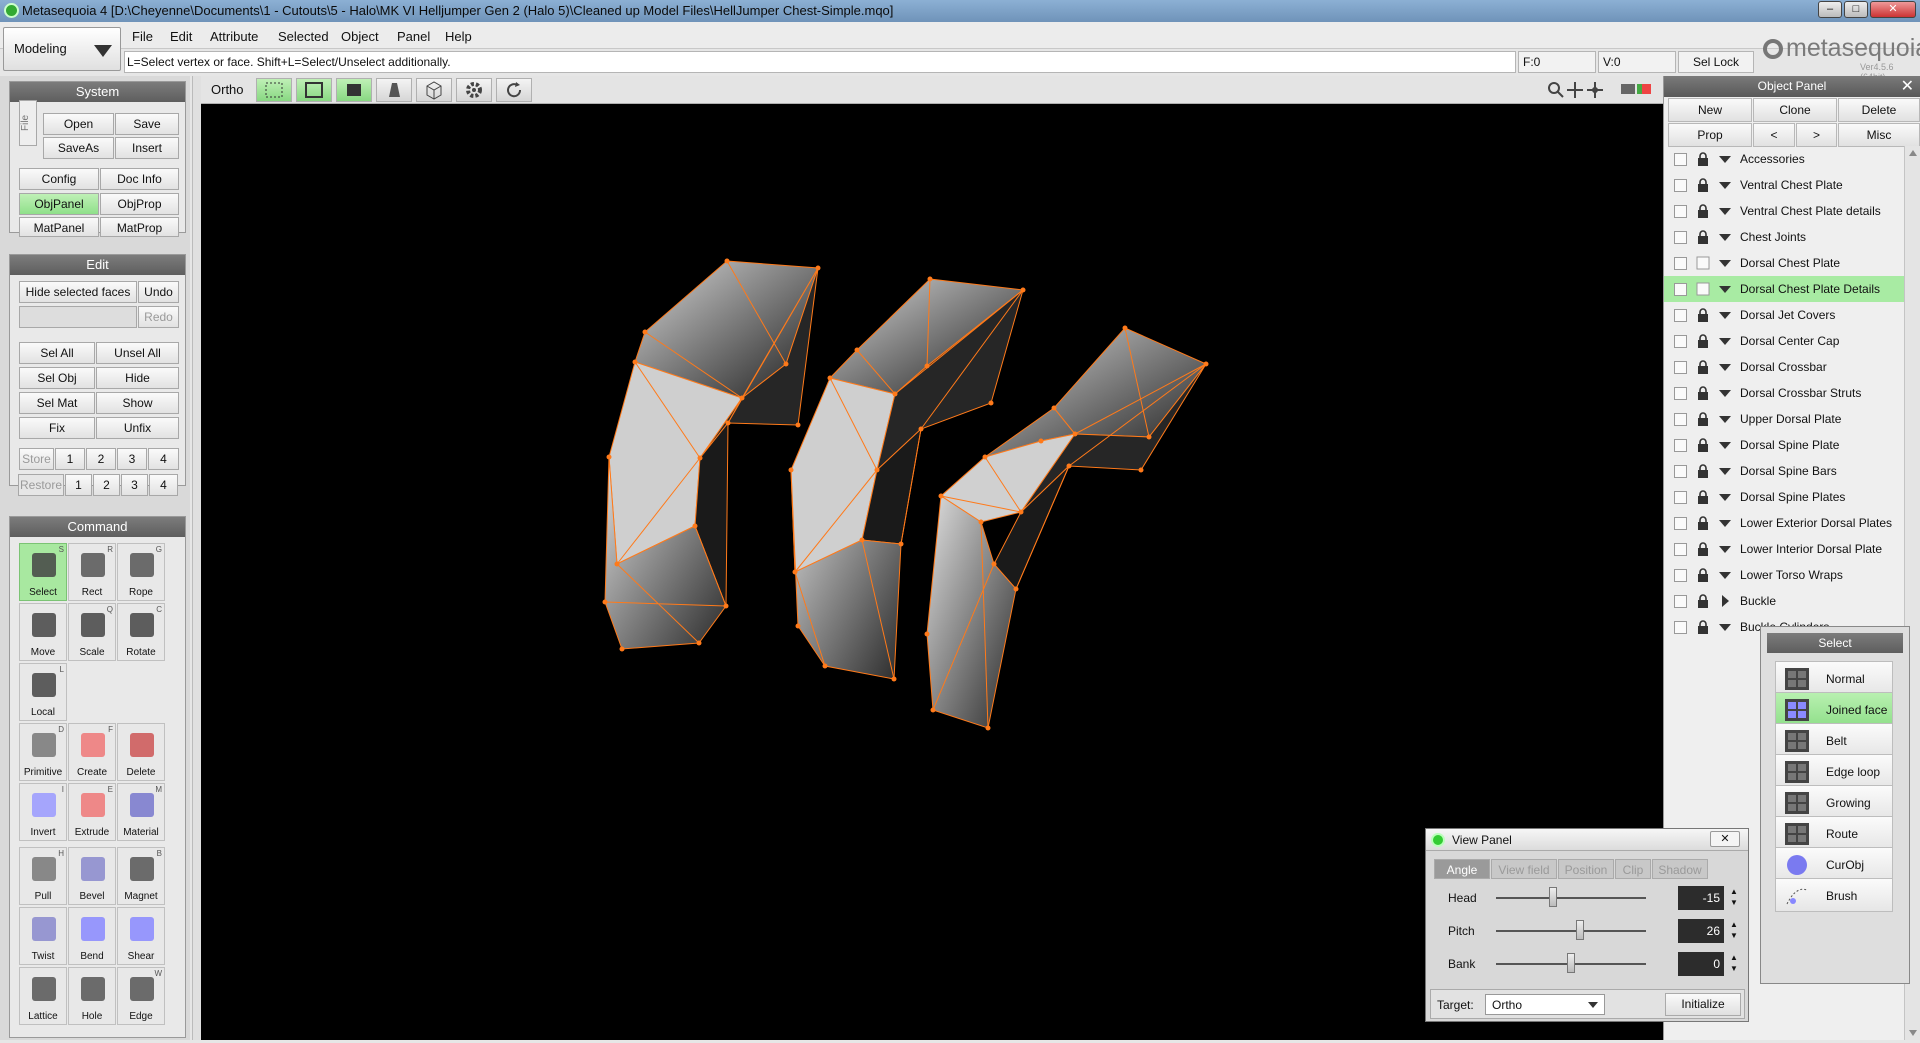  What do you see at coordinates (163, 459) in the screenshot?
I see `store-4-button: 4` at bounding box center [163, 459].